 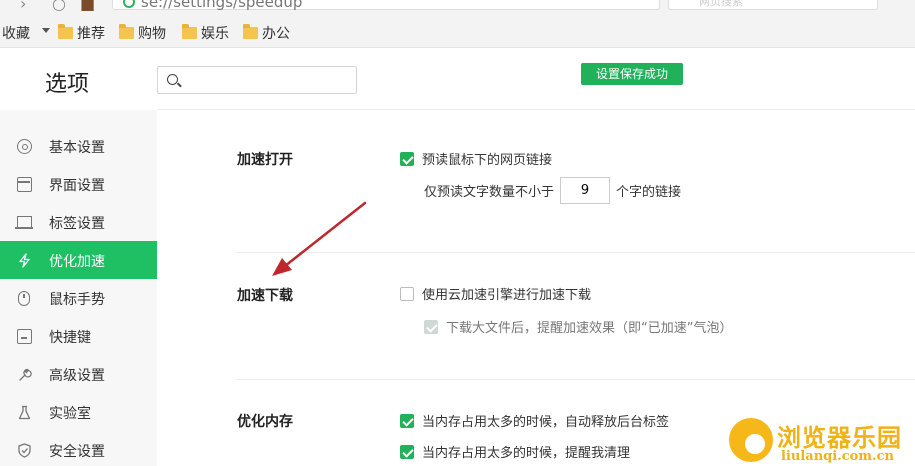 What do you see at coordinates (751, 440) in the screenshot?
I see `watermark-logo-icon` at bounding box center [751, 440].